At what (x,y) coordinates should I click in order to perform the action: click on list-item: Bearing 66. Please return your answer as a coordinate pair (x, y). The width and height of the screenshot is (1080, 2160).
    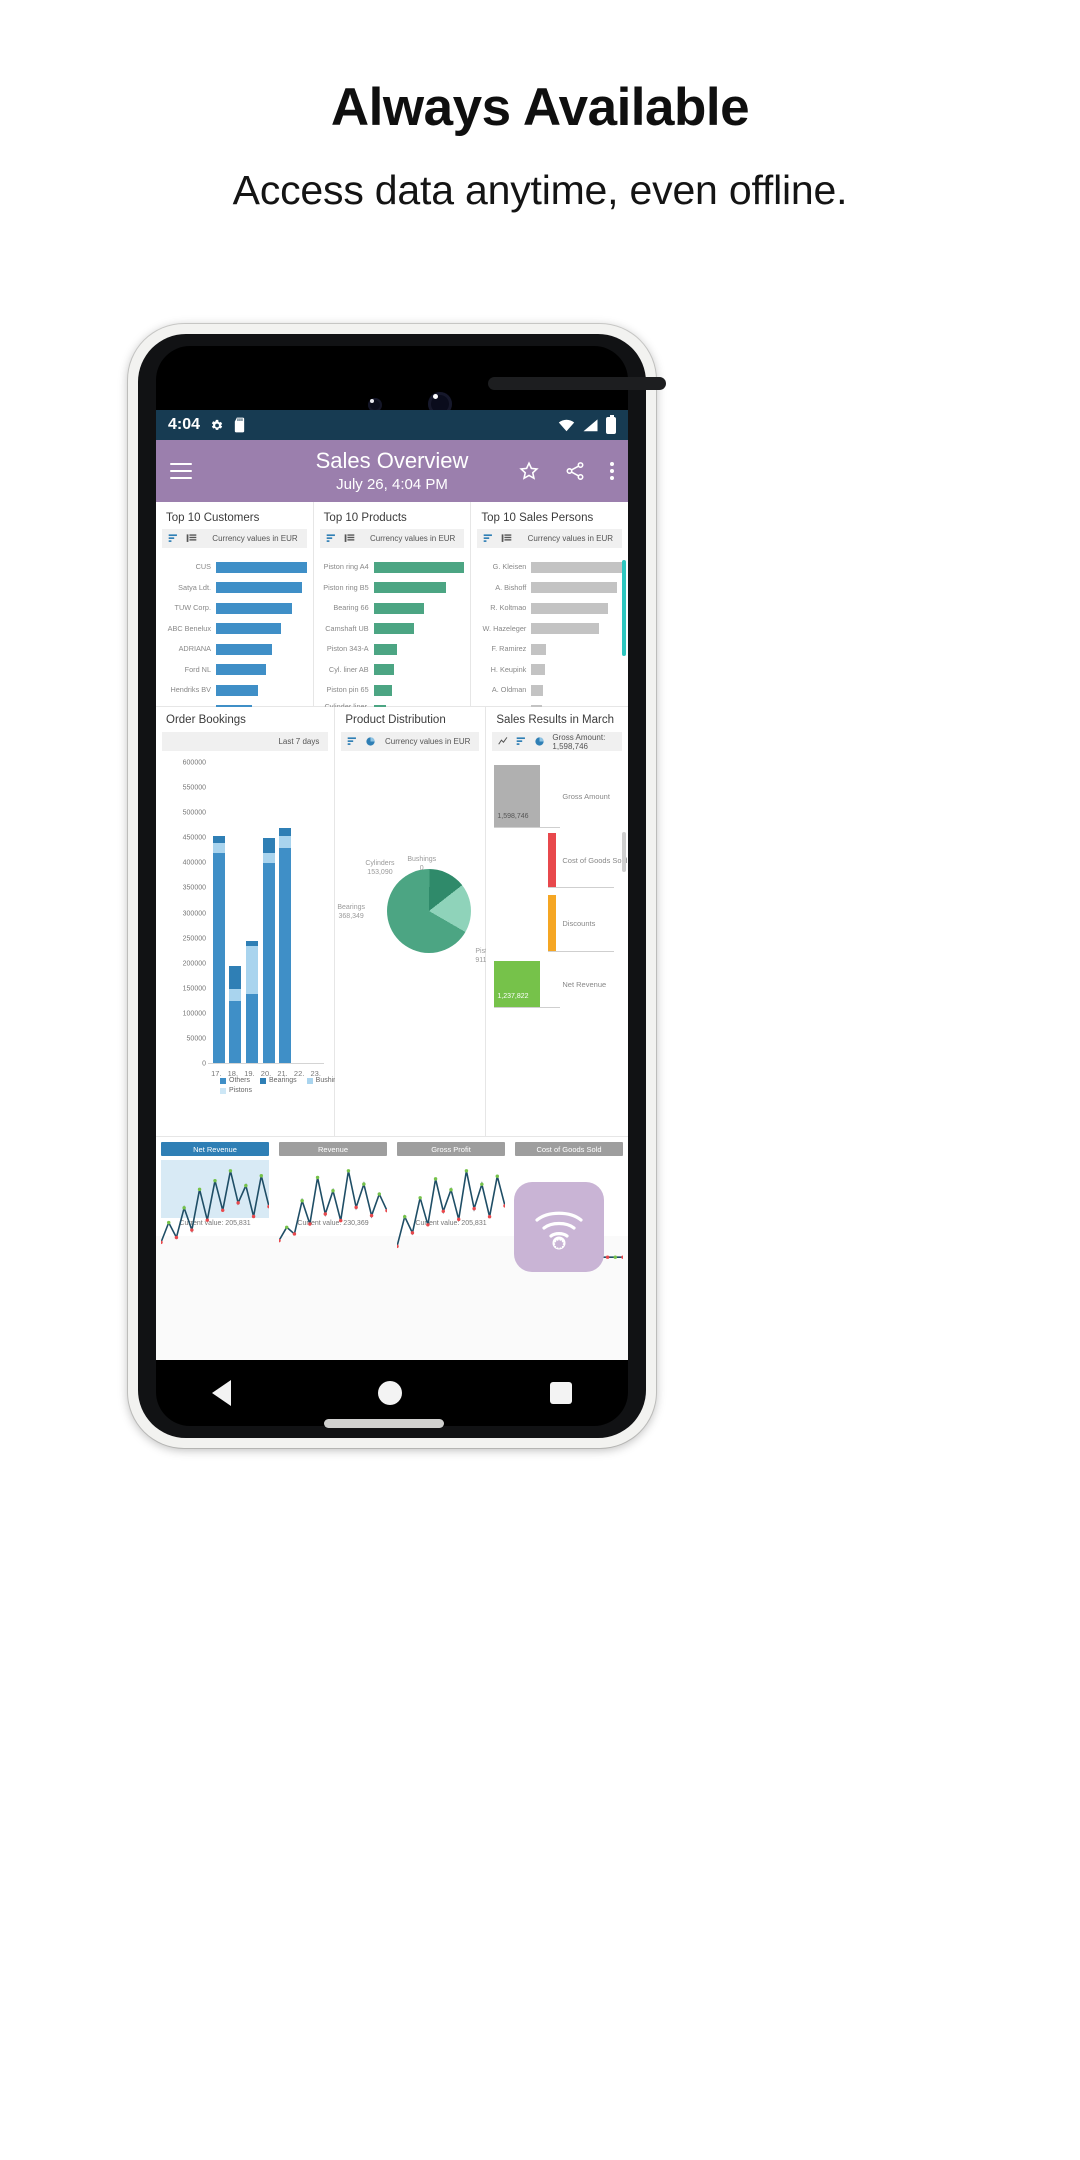
    Looking at the image, I should click on (391, 608).